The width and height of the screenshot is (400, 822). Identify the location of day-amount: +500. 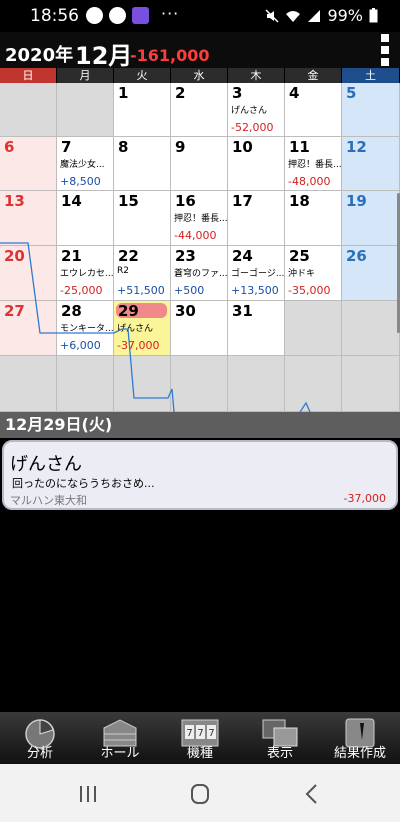
(189, 290).